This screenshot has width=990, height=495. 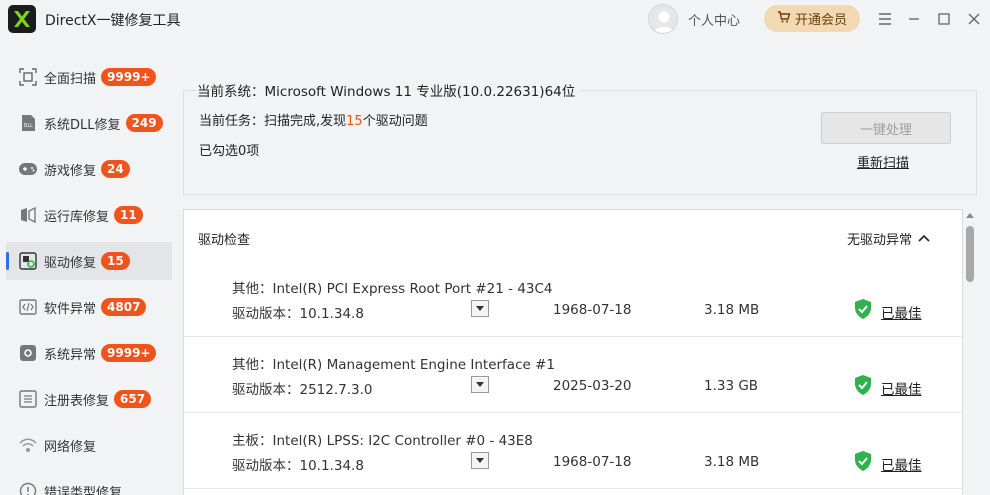 I want to click on collapse-toggle: 无驱动异常, so click(x=888, y=238).